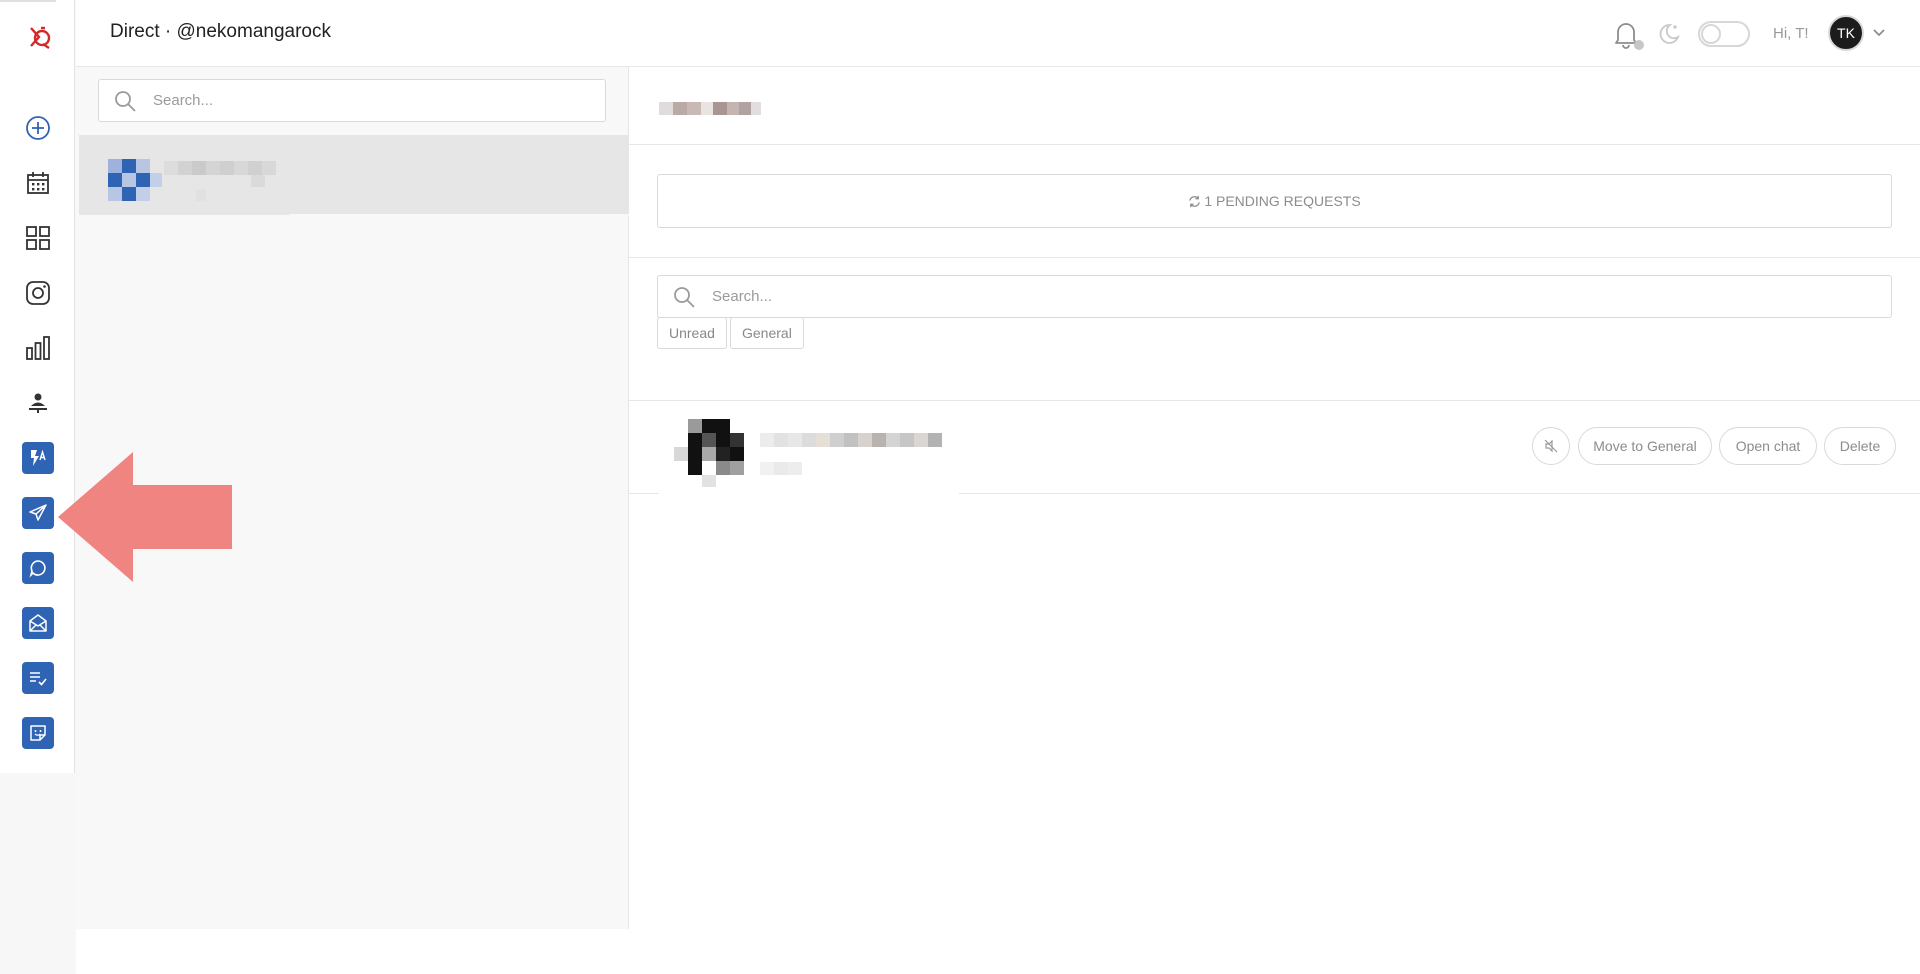 This screenshot has width=1920, height=974. I want to click on calendar-icon, so click(38, 183).